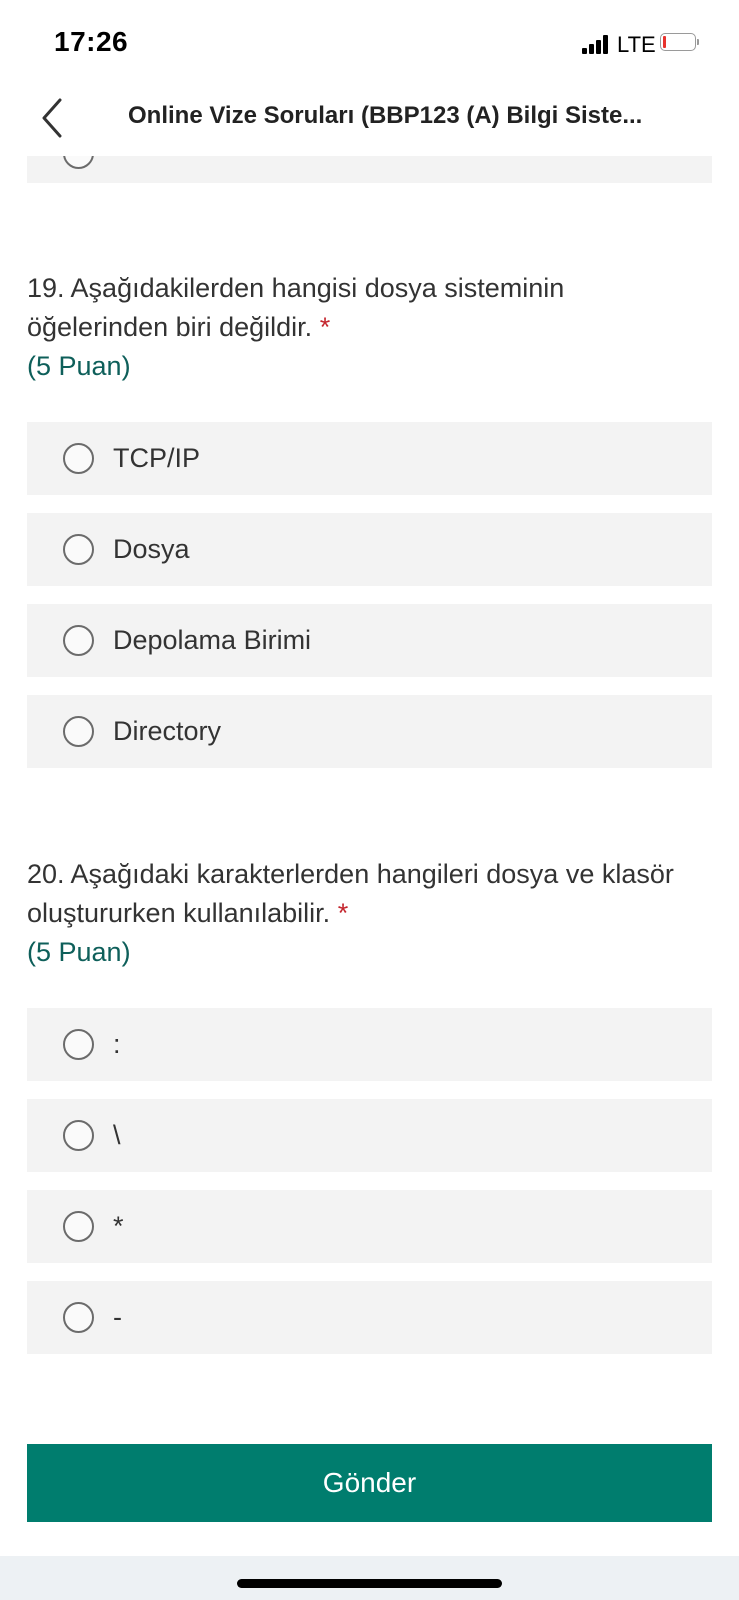 The height and width of the screenshot is (1600, 739). I want to click on bottom-safe-area, so click(369, 1578).